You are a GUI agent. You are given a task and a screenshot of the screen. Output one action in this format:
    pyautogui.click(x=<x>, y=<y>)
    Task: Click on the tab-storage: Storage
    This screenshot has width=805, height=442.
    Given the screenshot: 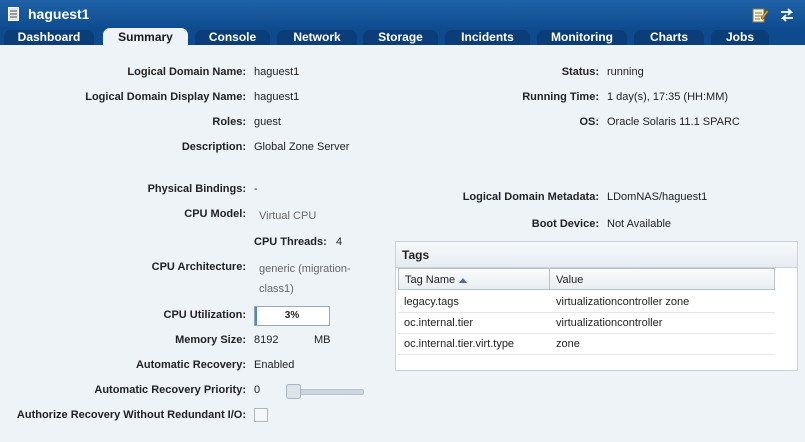 What is the action you would take?
    pyautogui.click(x=400, y=37)
    